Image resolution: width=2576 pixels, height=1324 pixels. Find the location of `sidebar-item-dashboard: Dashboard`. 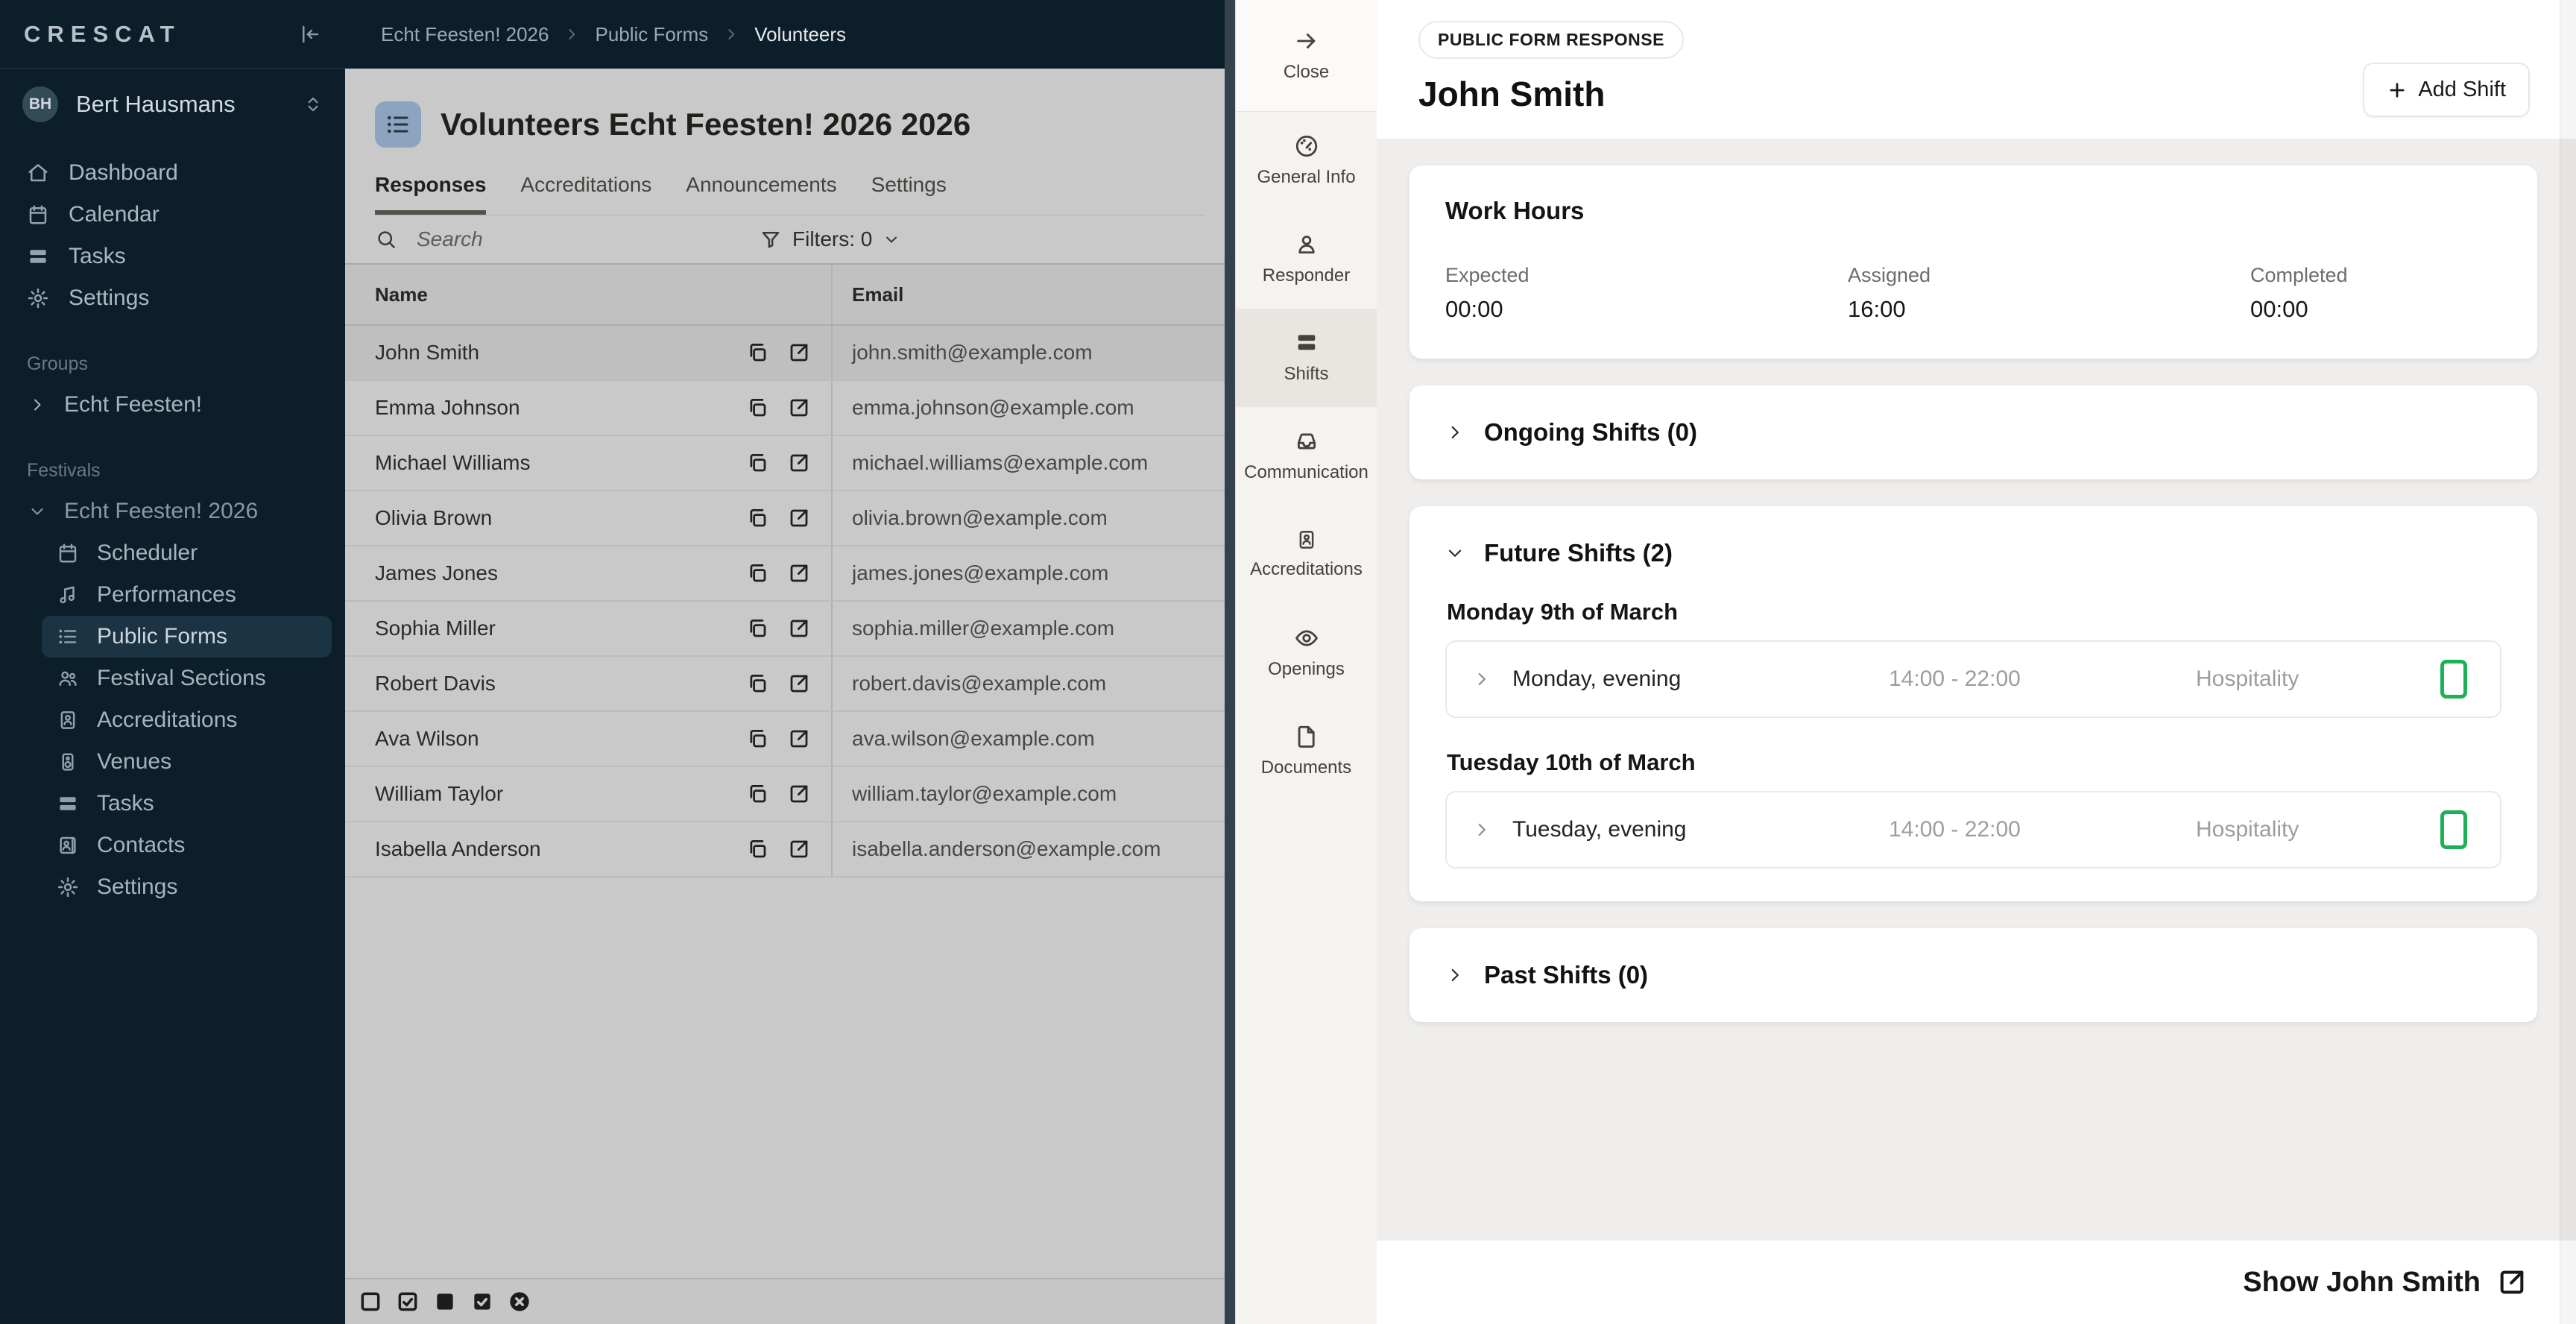

sidebar-item-dashboard: Dashboard is located at coordinates (172, 173).